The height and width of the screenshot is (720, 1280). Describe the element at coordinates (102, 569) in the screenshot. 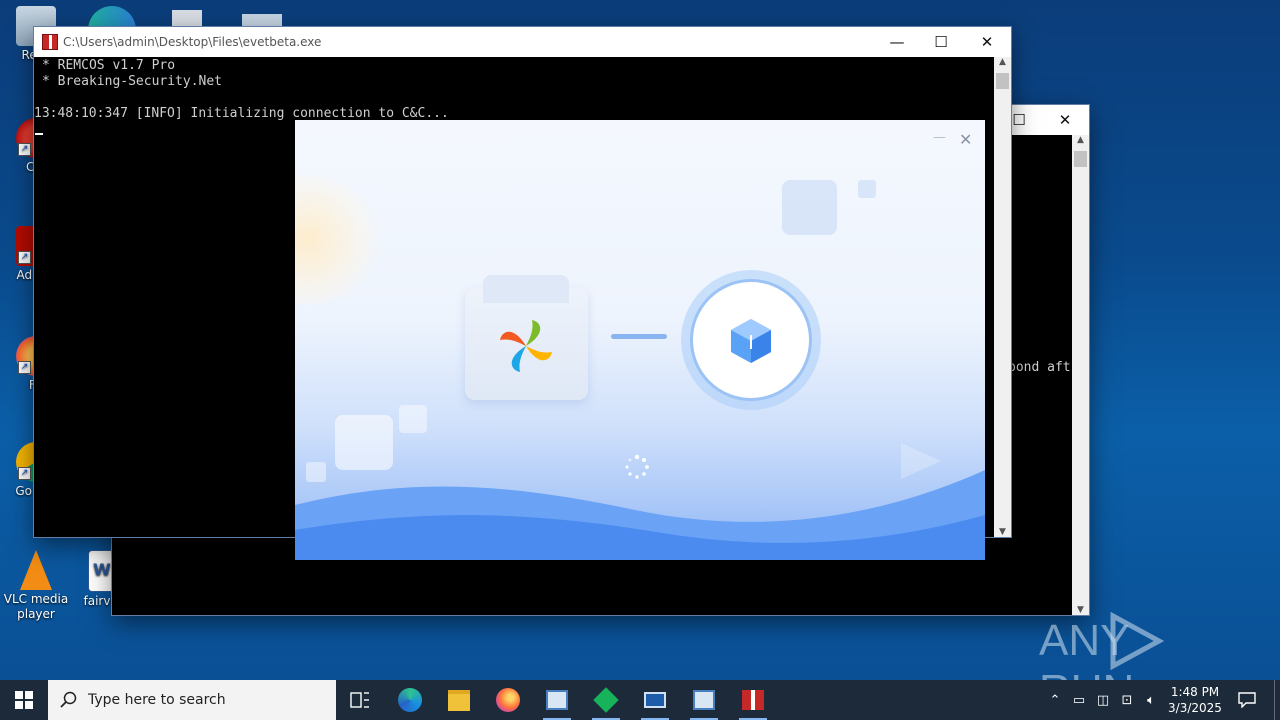

I see `word-w-glyph: W` at that location.